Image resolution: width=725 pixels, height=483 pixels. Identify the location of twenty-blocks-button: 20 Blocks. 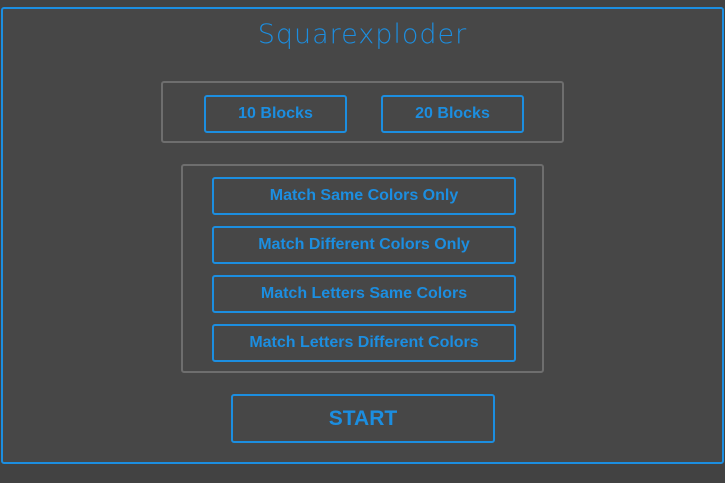
(452, 114).